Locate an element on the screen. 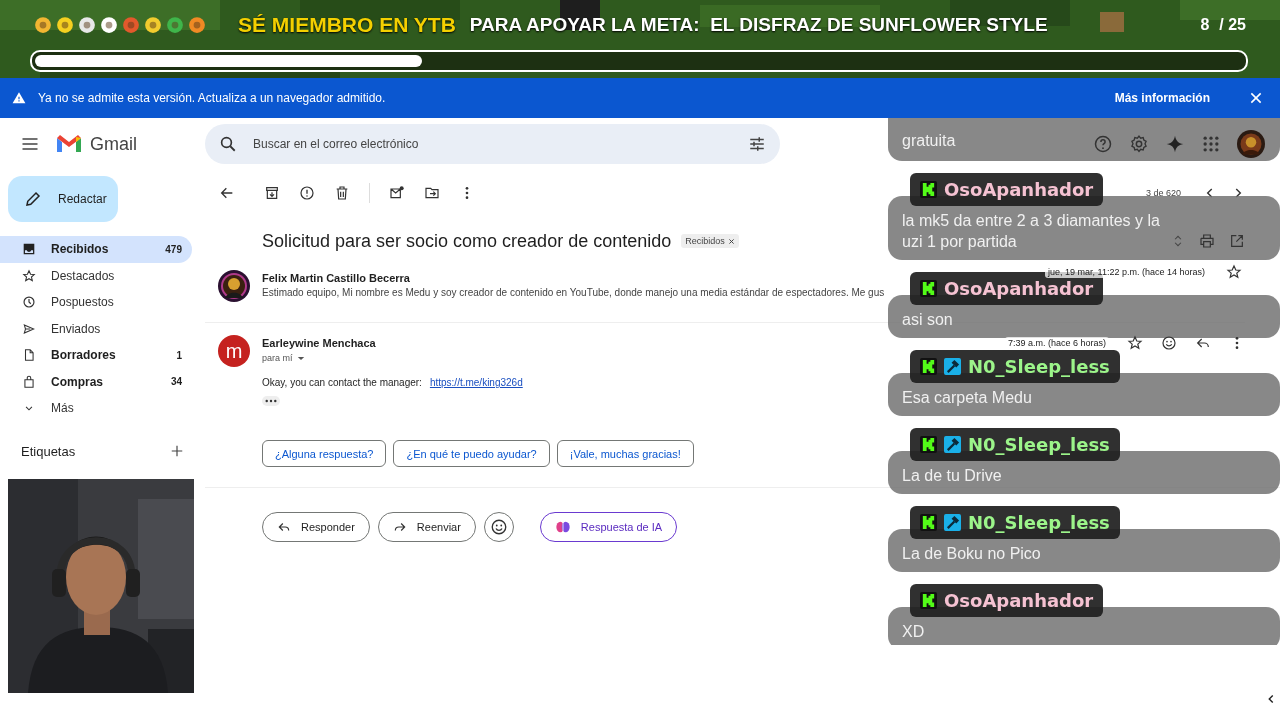 The height and width of the screenshot is (720, 1280). sidebar-item: Enviados is located at coordinates (96, 328).